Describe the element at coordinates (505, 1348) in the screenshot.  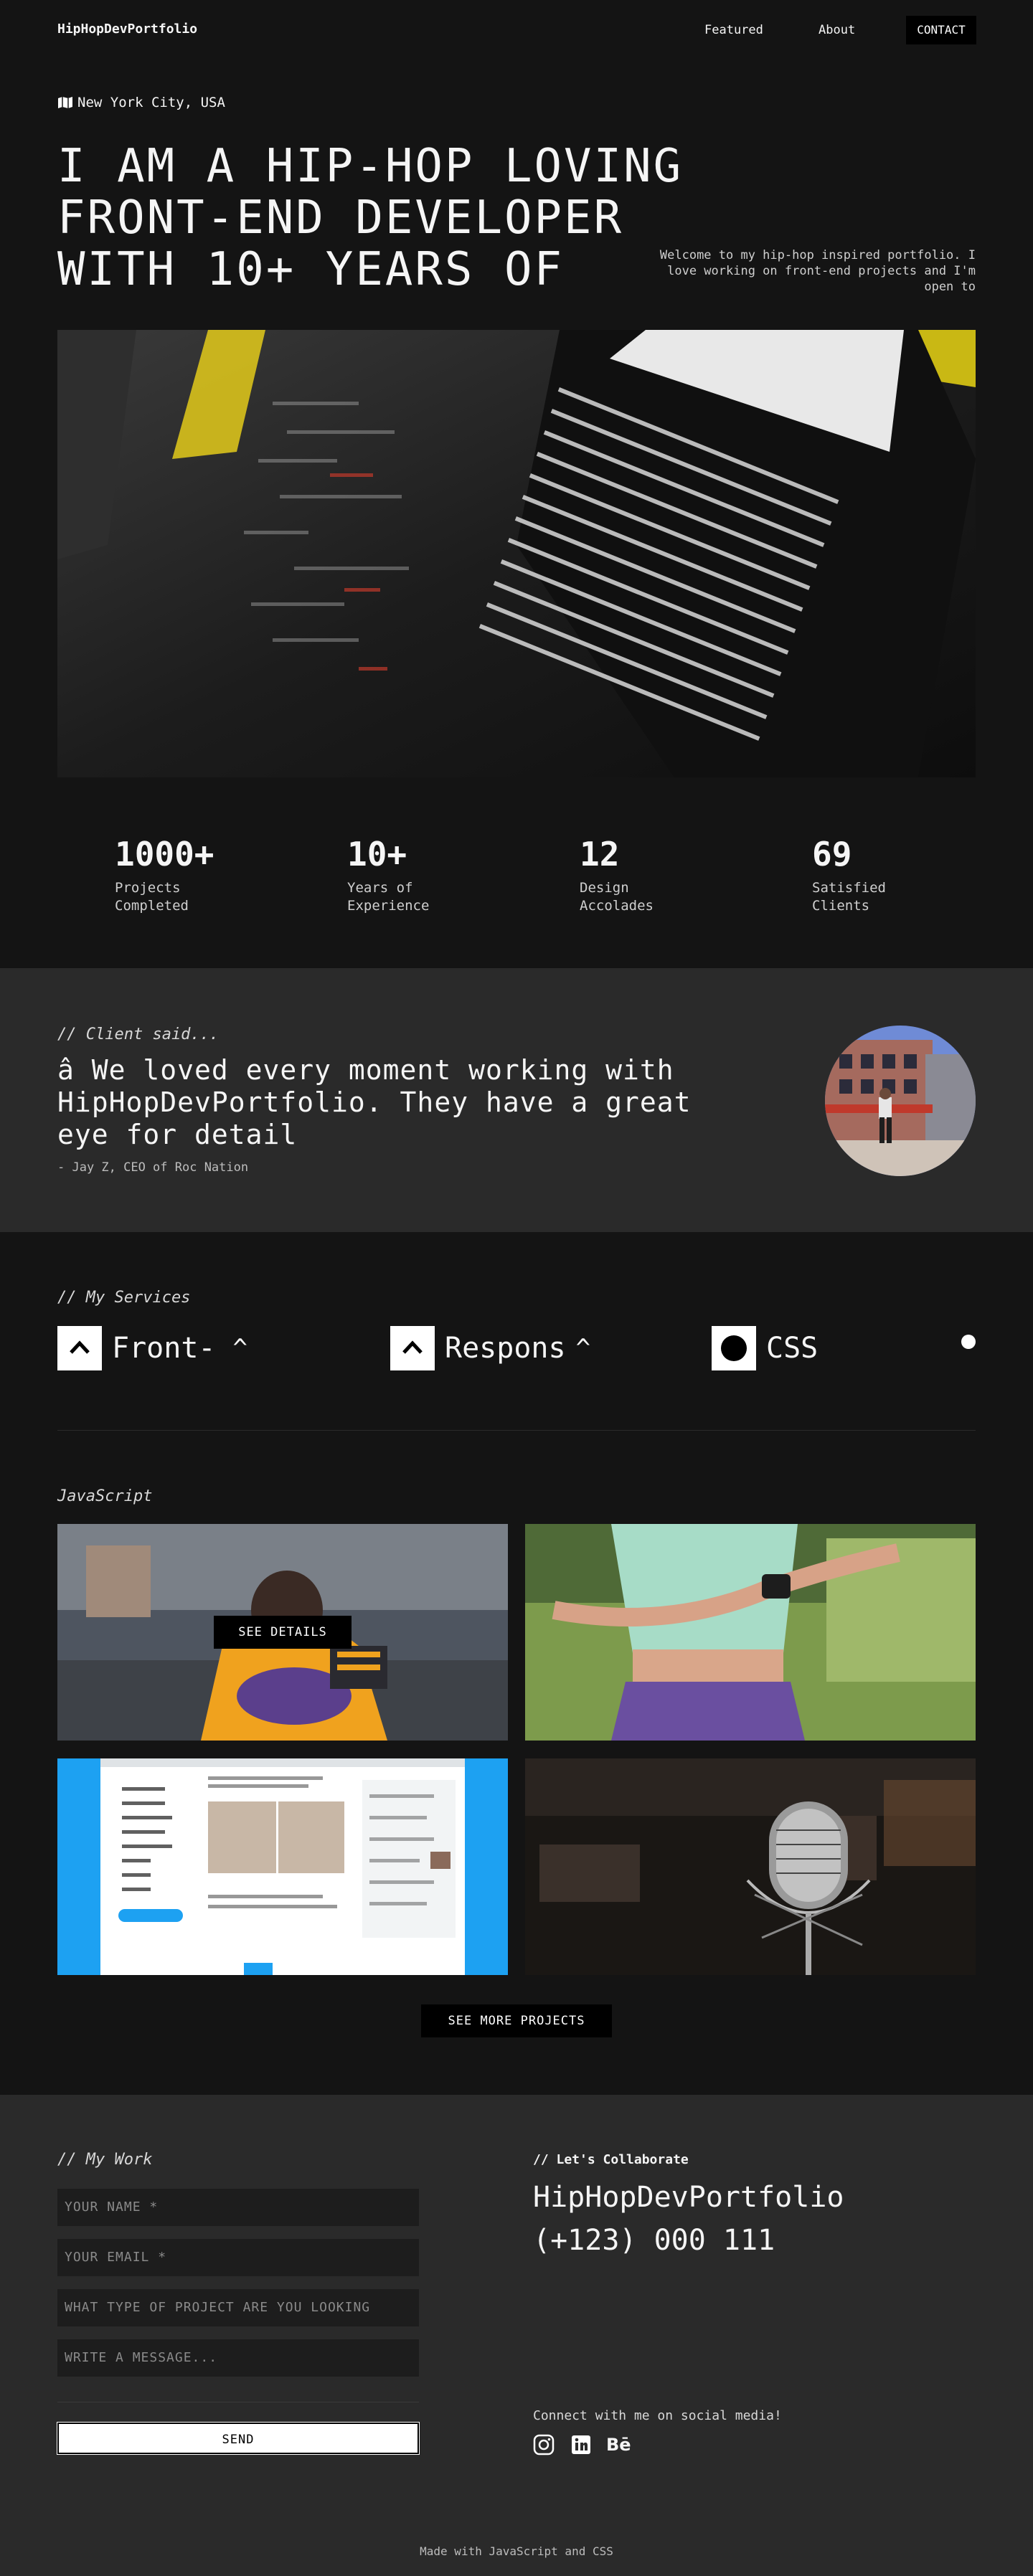
I see `service-label: Respons` at that location.